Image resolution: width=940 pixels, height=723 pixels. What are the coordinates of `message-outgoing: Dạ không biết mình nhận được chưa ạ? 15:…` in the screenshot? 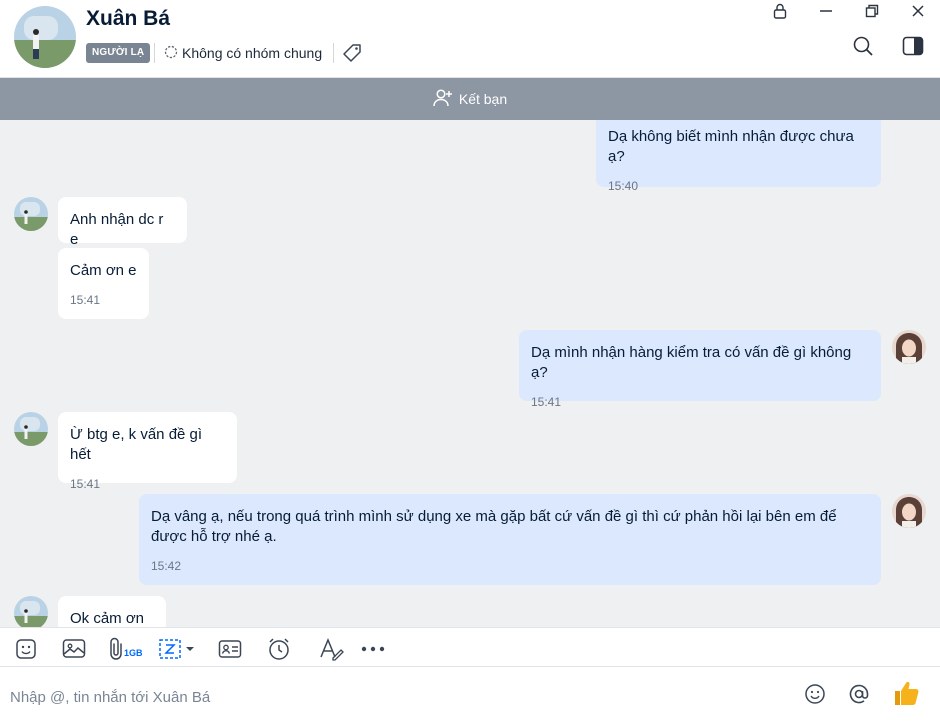 It's located at (738, 156).